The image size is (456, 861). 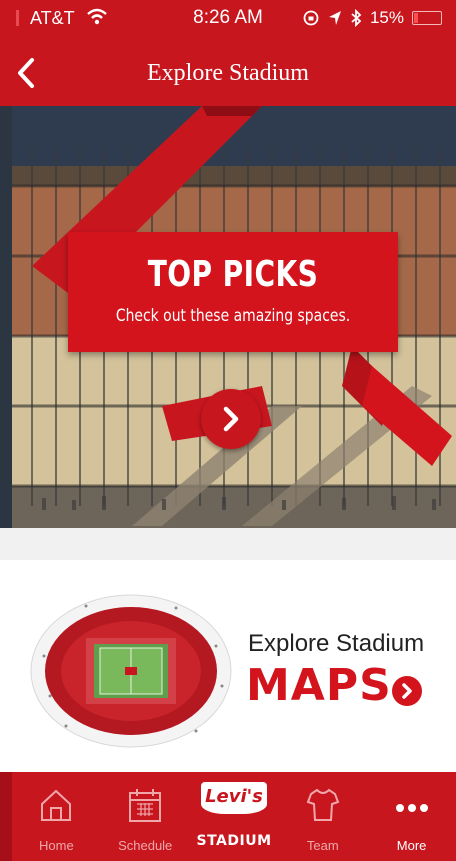 I want to click on bluetooth-icon, so click(x=356, y=18).